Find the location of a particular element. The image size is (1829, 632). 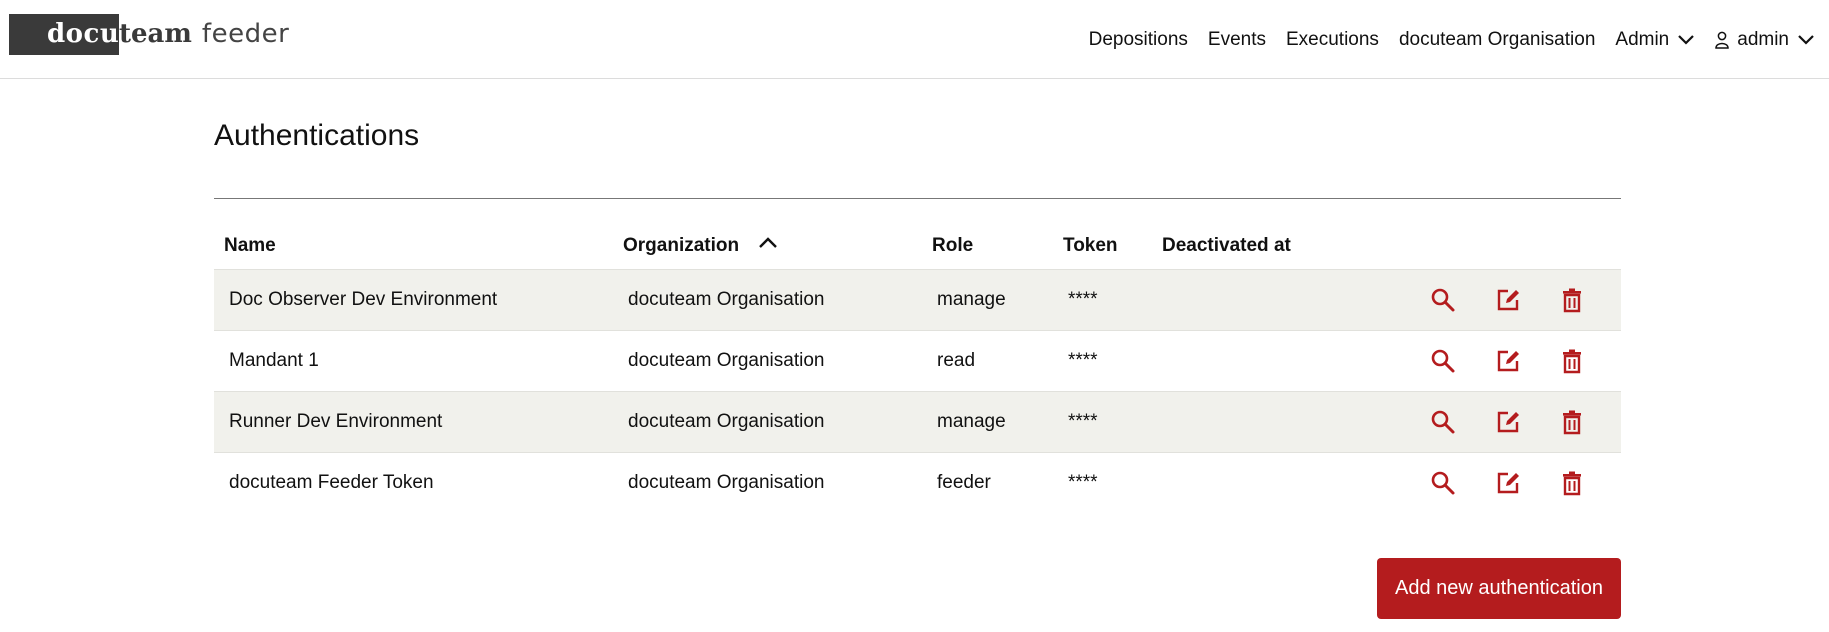

column-header-name-label: Name is located at coordinates (250, 246).